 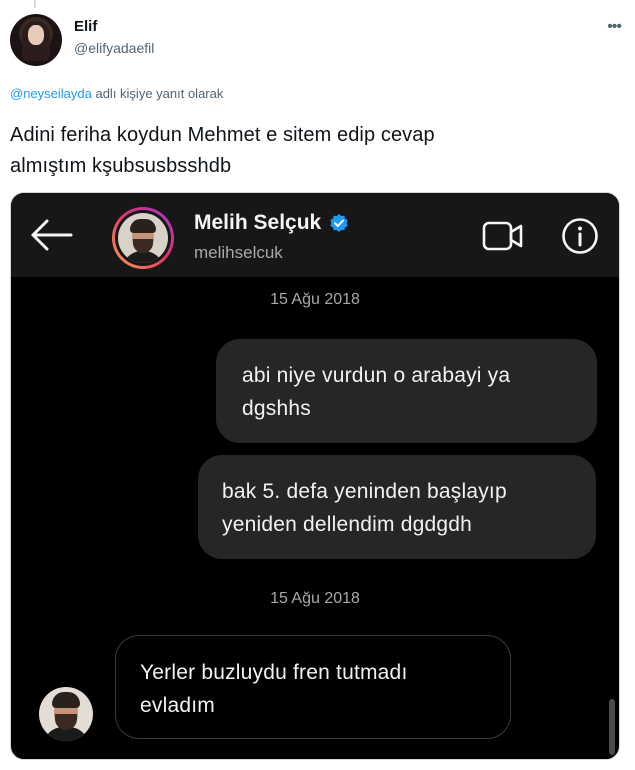 What do you see at coordinates (258, 222) in the screenshot?
I see `contact-name: Melih Selçuk` at bounding box center [258, 222].